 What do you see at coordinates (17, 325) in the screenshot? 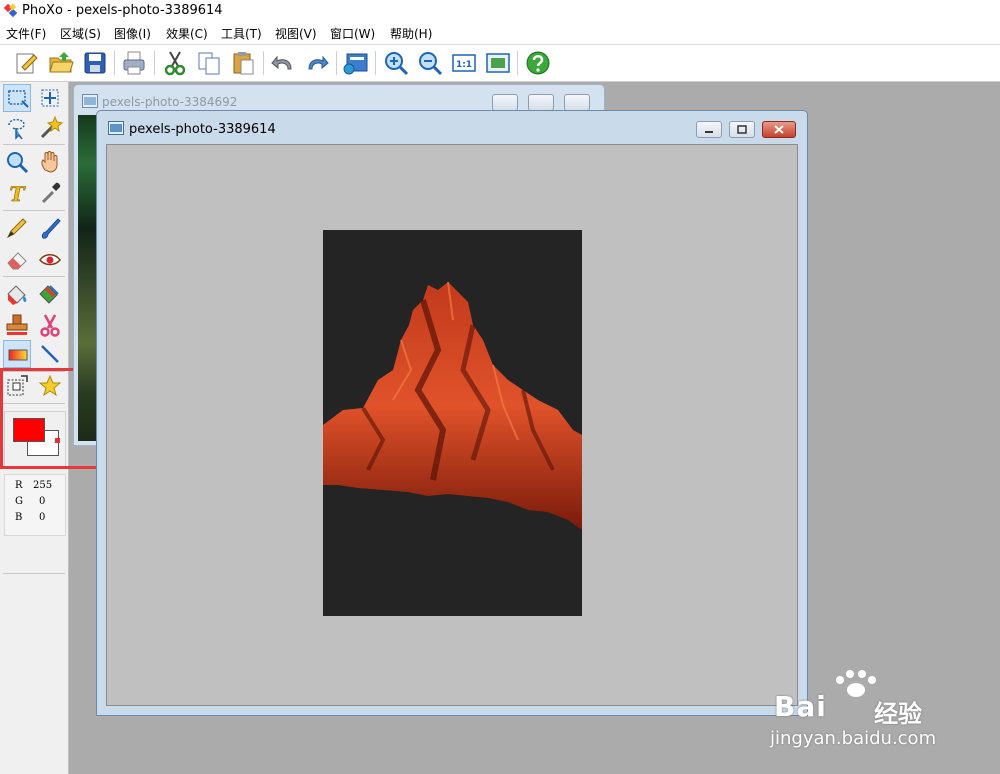
I see `stamp-icon` at bounding box center [17, 325].